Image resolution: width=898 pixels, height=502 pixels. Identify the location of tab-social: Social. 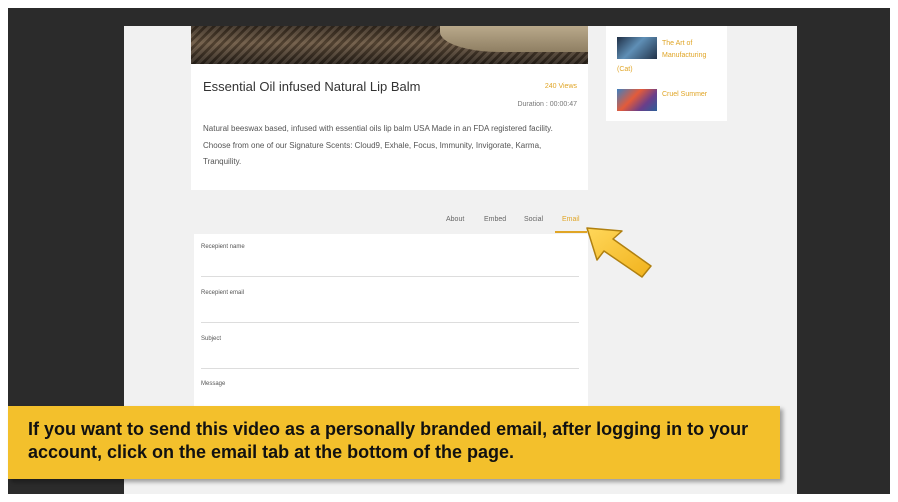
(533, 219).